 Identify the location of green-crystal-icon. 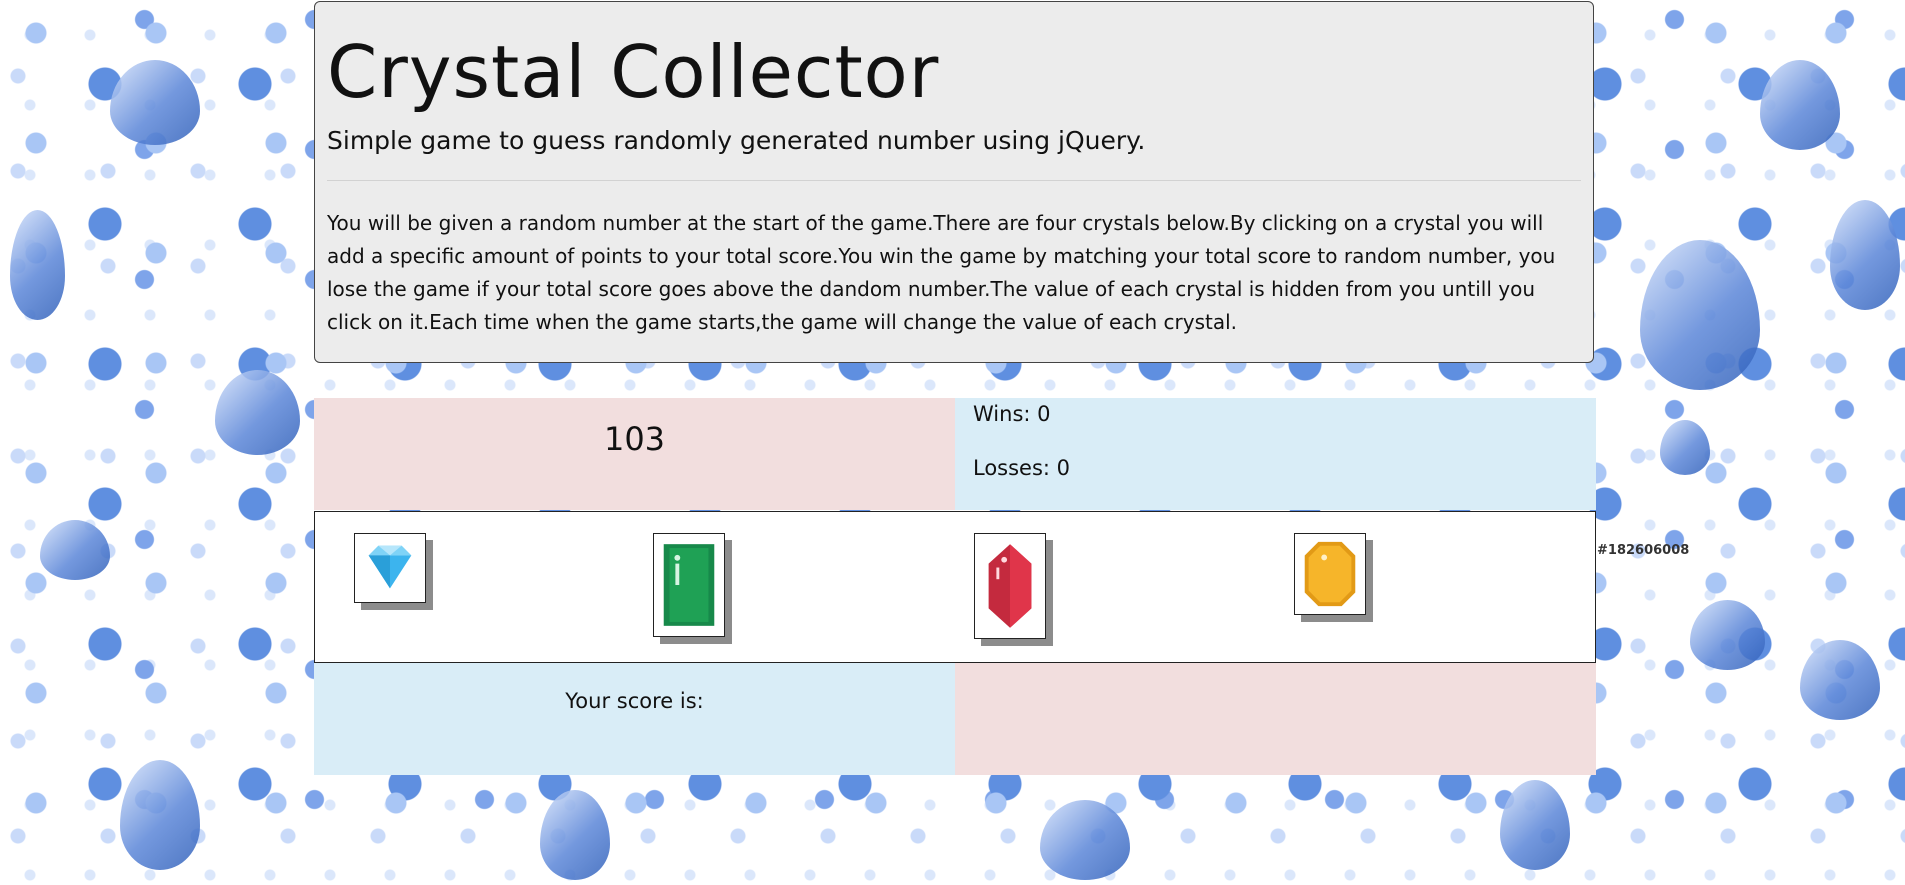
(689, 585).